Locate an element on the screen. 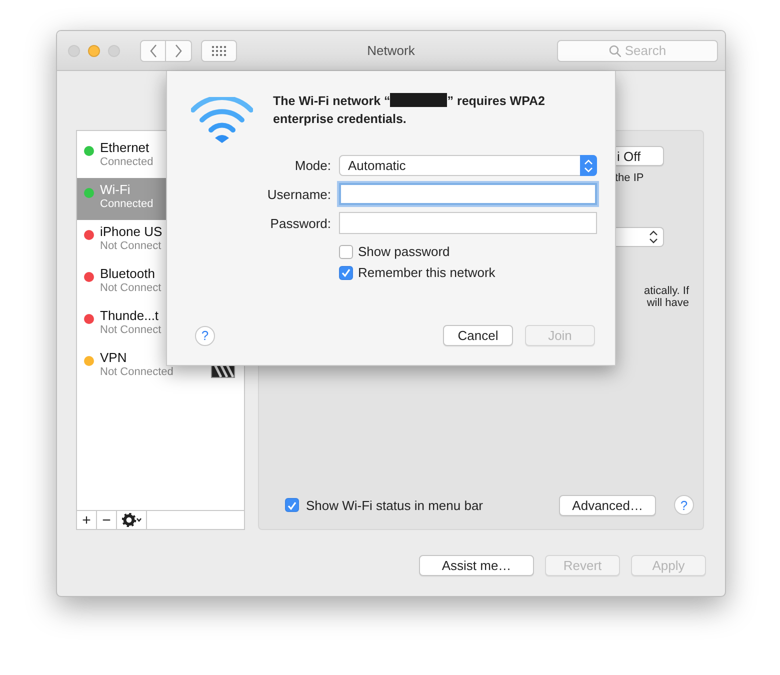  wifi-icon is located at coordinates (222, 121).